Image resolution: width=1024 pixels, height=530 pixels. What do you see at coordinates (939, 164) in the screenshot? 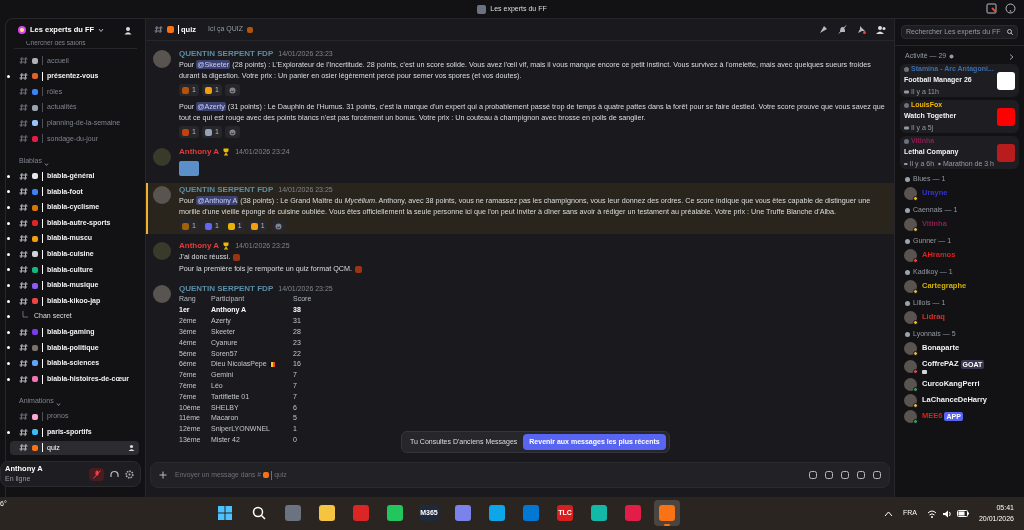
I see `clock-icon` at bounding box center [939, 164].